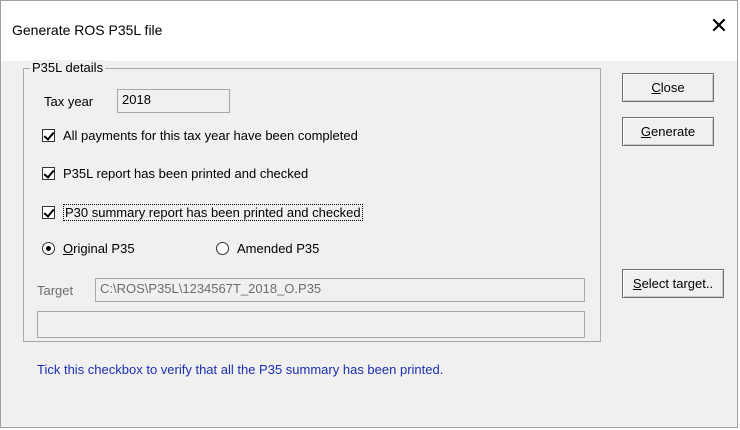 The image size is (740, 430). Describe the element at coordinates (48, 212) in the screenshot. I see `p30-printed-checkbox` at that location.